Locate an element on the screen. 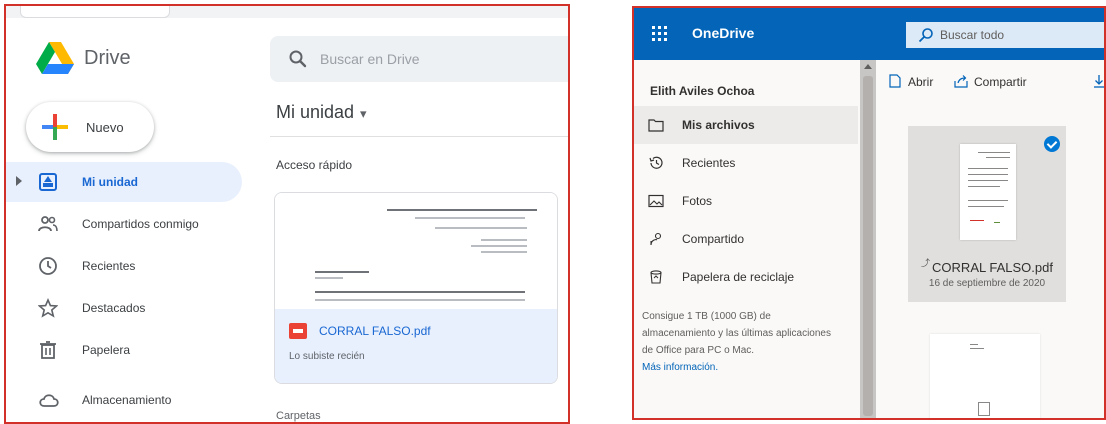 The image size is (1106, 424). sidebar-item-my-files: Mis archivos is located at coordinates (746, 125).